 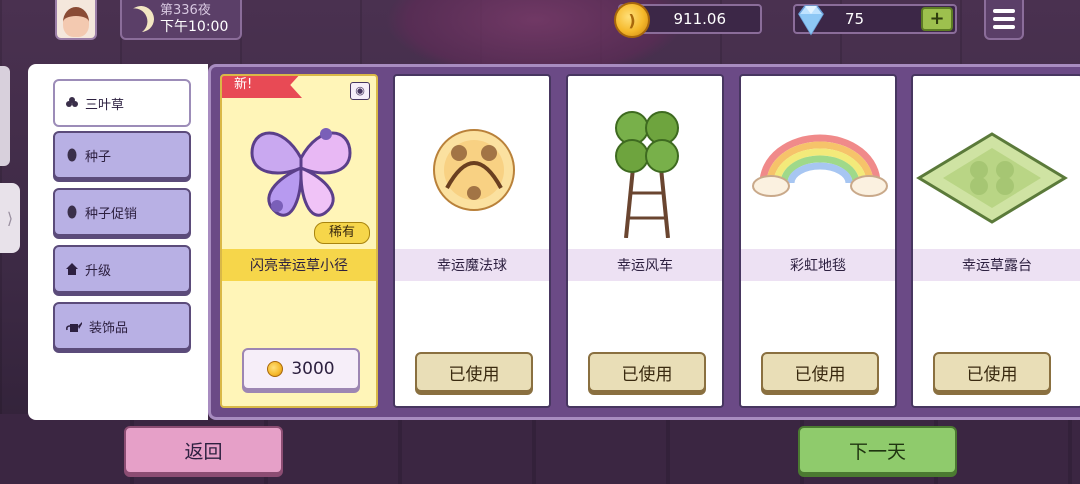 I want to click on price-value: 3000, so click(x=313, y=369).